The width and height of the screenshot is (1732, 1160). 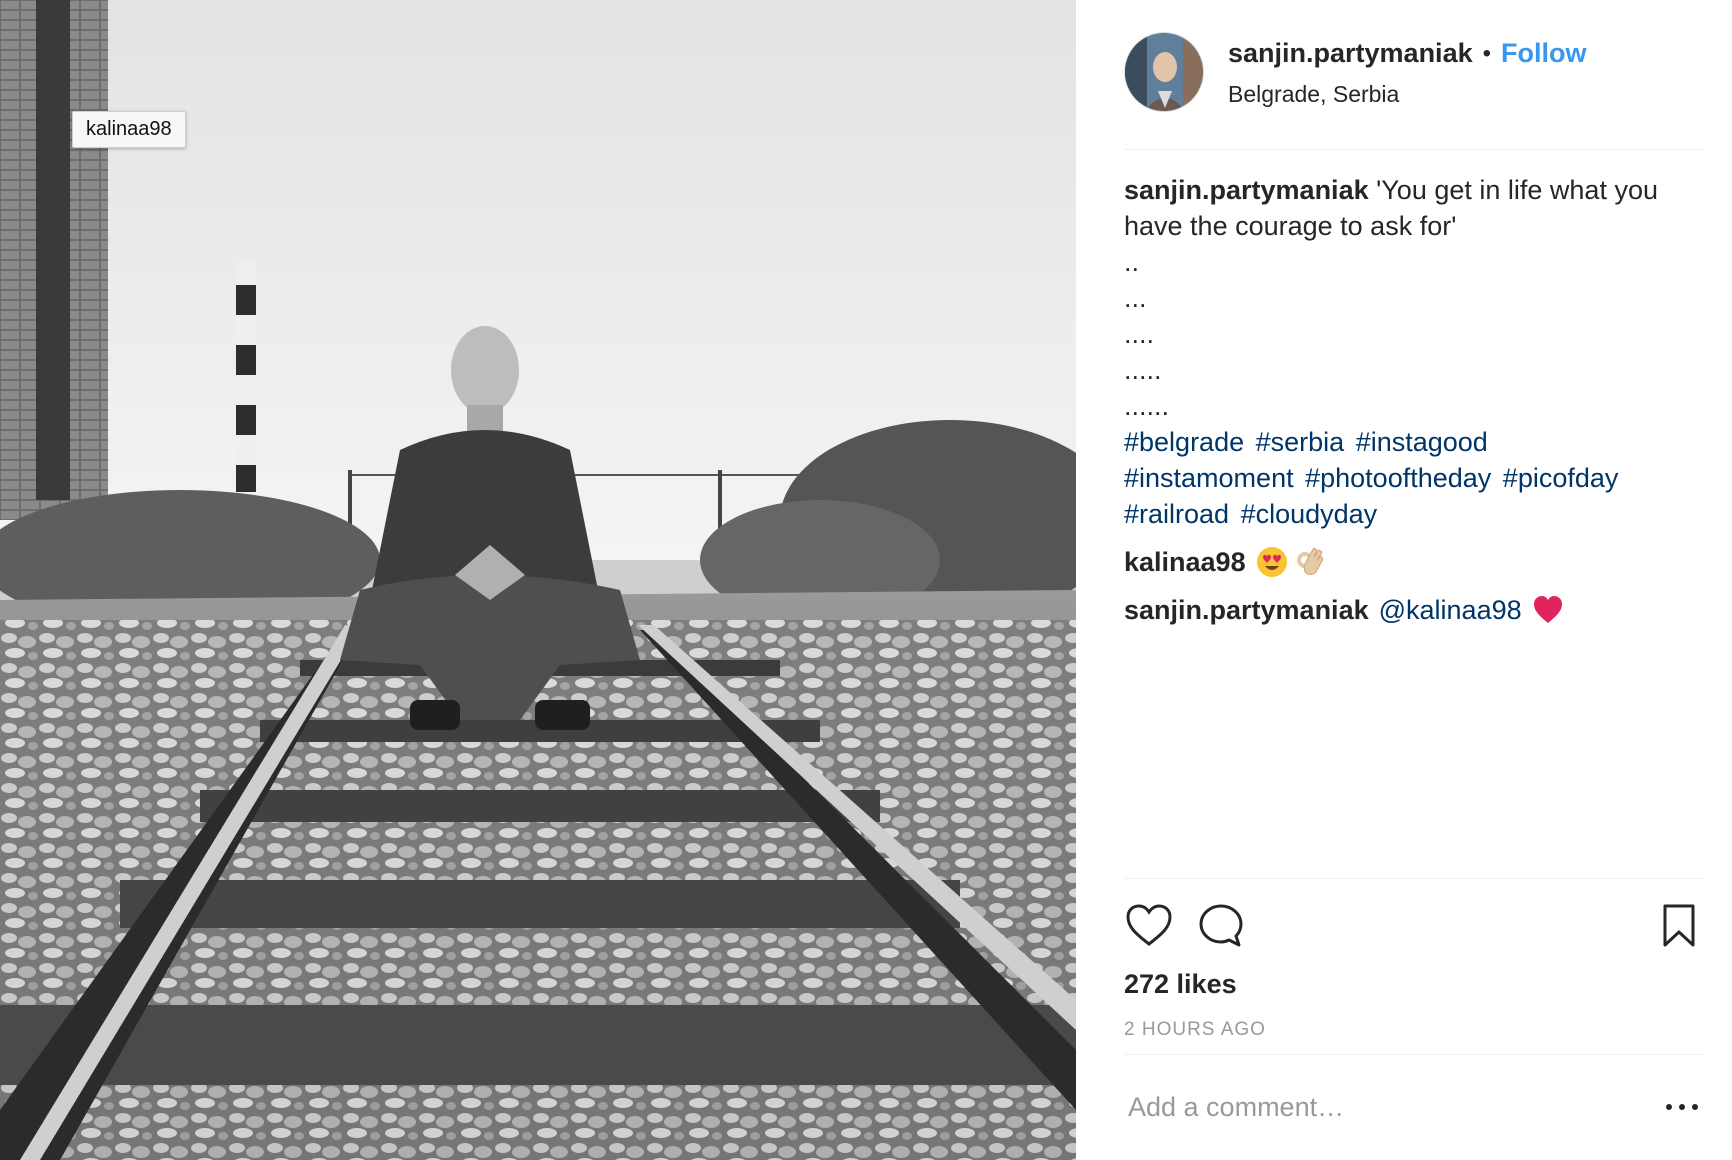 I want to click on heart-outline-icon, so click(x=1149, y=925).